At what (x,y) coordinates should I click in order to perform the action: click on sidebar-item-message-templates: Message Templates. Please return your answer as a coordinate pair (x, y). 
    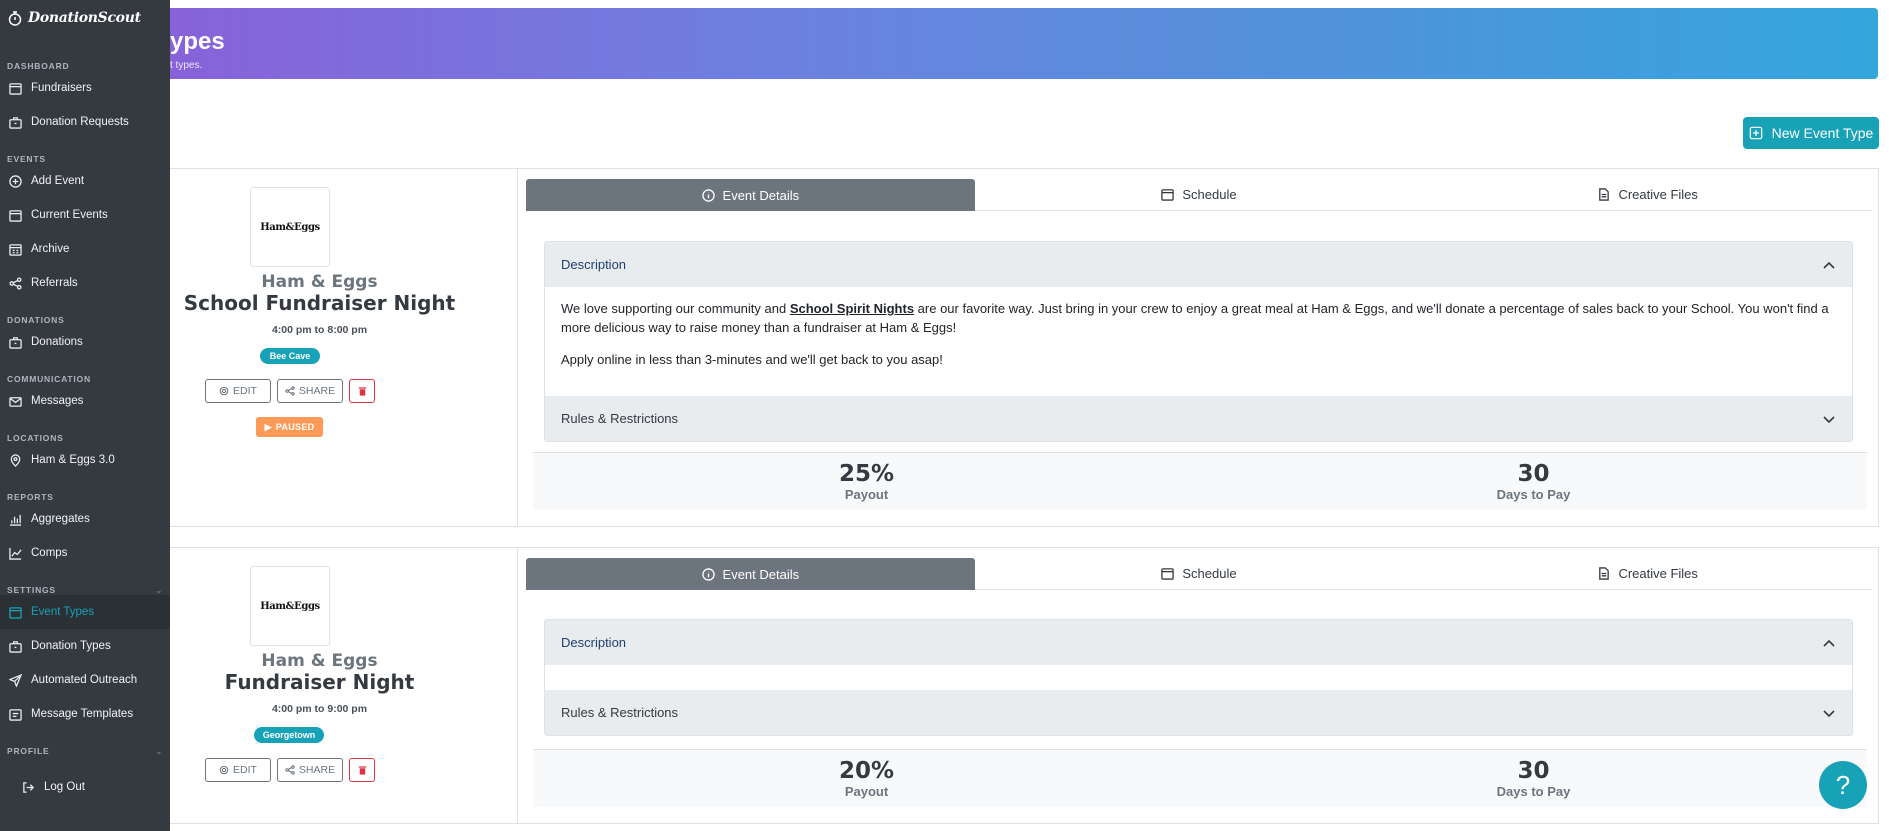
    Looking at the image, I should click on (85, 714).